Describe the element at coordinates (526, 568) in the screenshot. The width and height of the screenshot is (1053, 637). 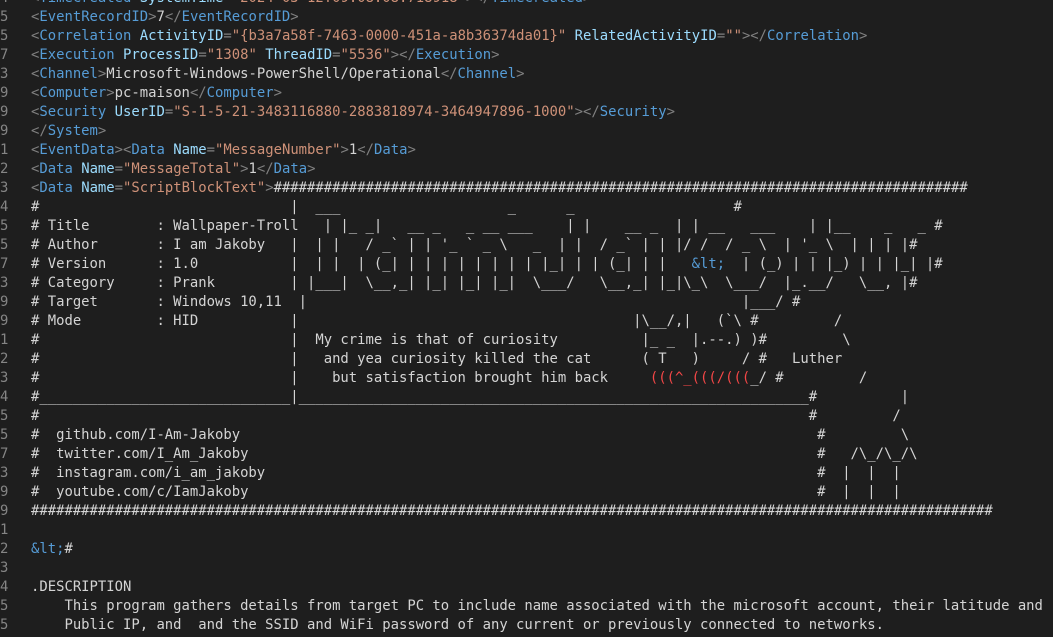
I see `code-line: 3` at that location.